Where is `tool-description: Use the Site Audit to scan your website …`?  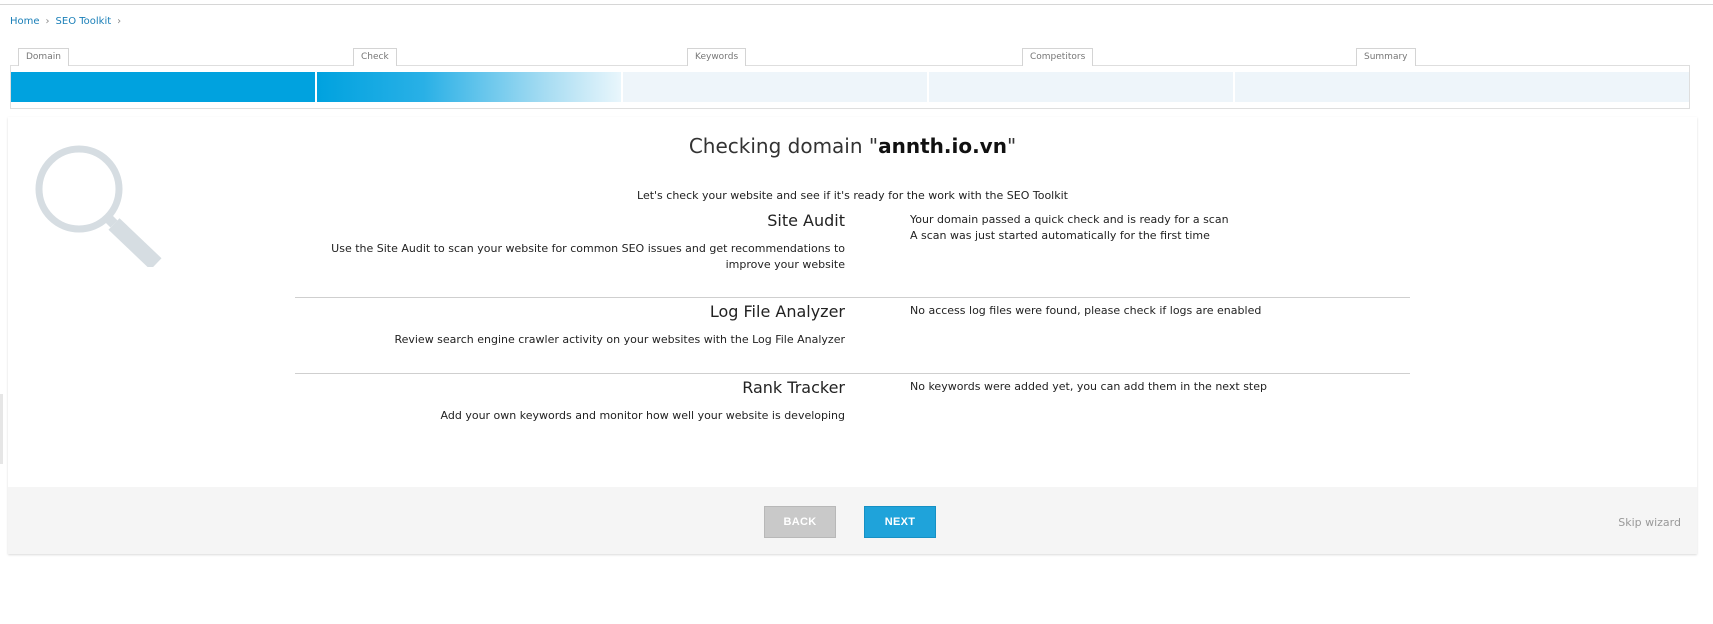 tool-description: Use the Site Audit to scan your website … is located at coordinates (588, 256).